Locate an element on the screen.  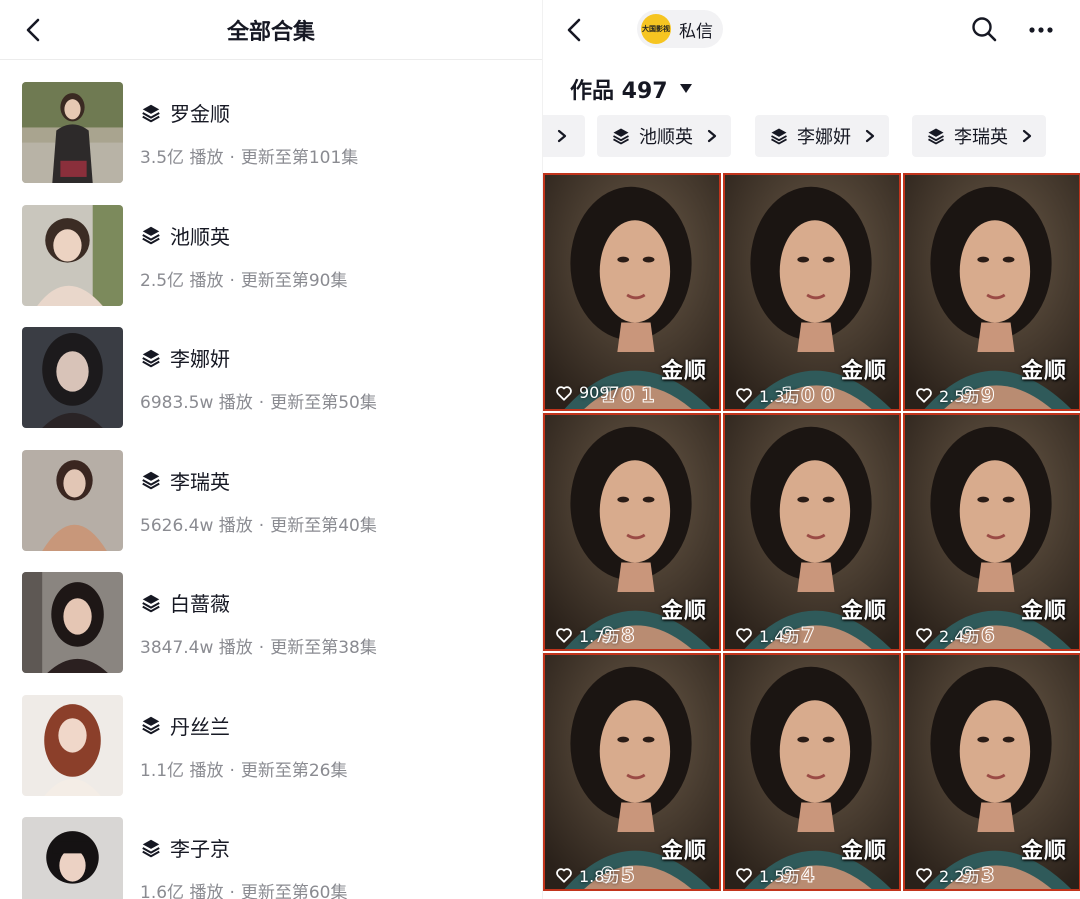
back-button is located at coordinates (575, 30).